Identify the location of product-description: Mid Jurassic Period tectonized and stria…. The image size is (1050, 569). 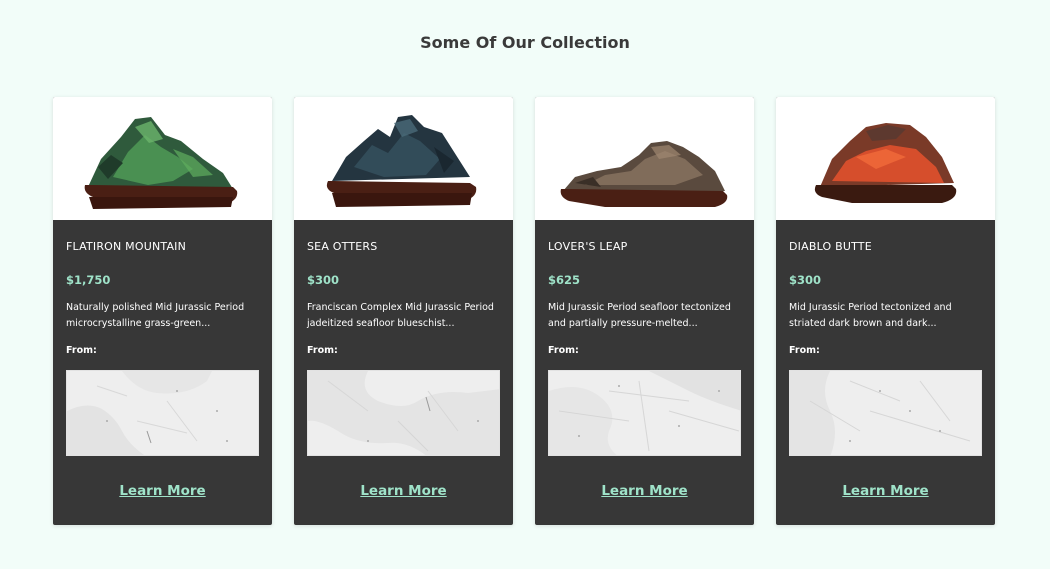
(870, 315).